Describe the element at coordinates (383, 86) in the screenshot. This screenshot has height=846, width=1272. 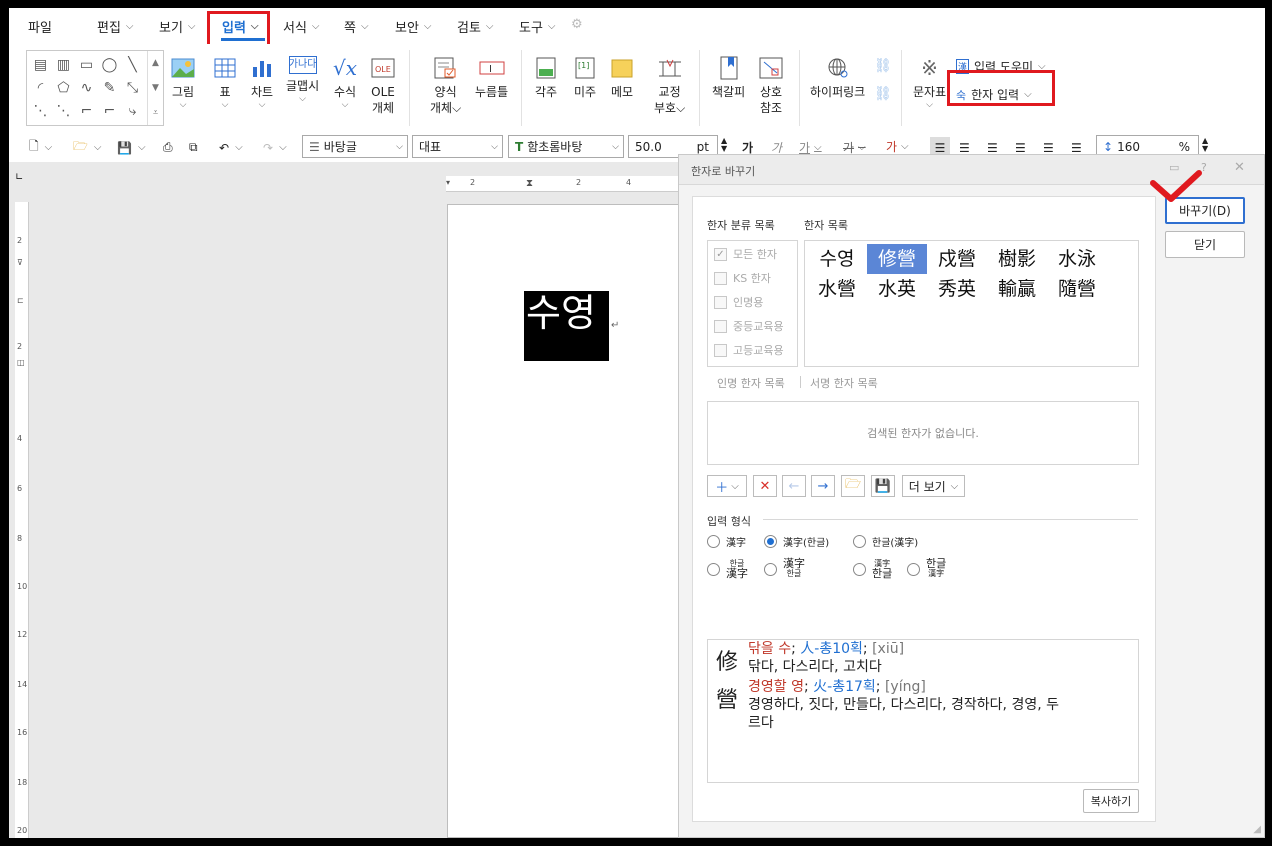
I see `ole-object-button: OLE OLE 개체` at that location.